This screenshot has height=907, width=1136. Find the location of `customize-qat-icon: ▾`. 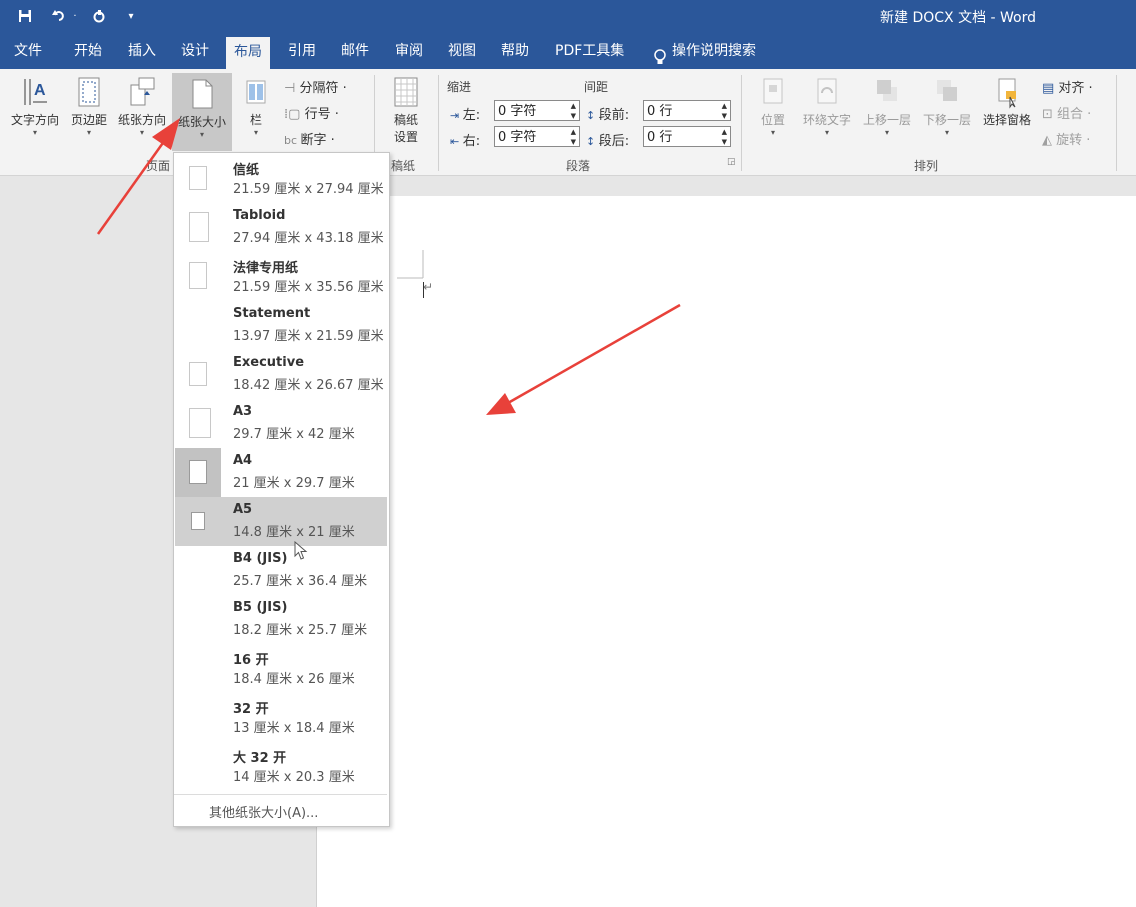

customize-qat-icon: ▾ is located at coordinates (131, 16).